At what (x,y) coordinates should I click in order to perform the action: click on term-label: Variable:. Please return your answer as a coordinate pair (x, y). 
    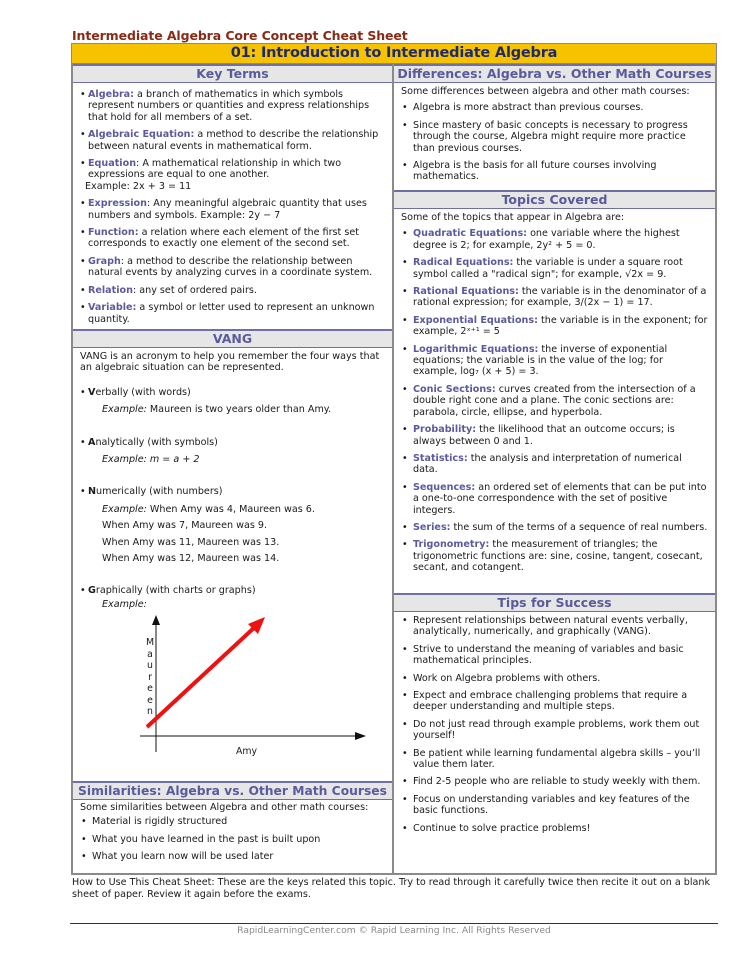
    Looking at the image, I should click on (112, 308).